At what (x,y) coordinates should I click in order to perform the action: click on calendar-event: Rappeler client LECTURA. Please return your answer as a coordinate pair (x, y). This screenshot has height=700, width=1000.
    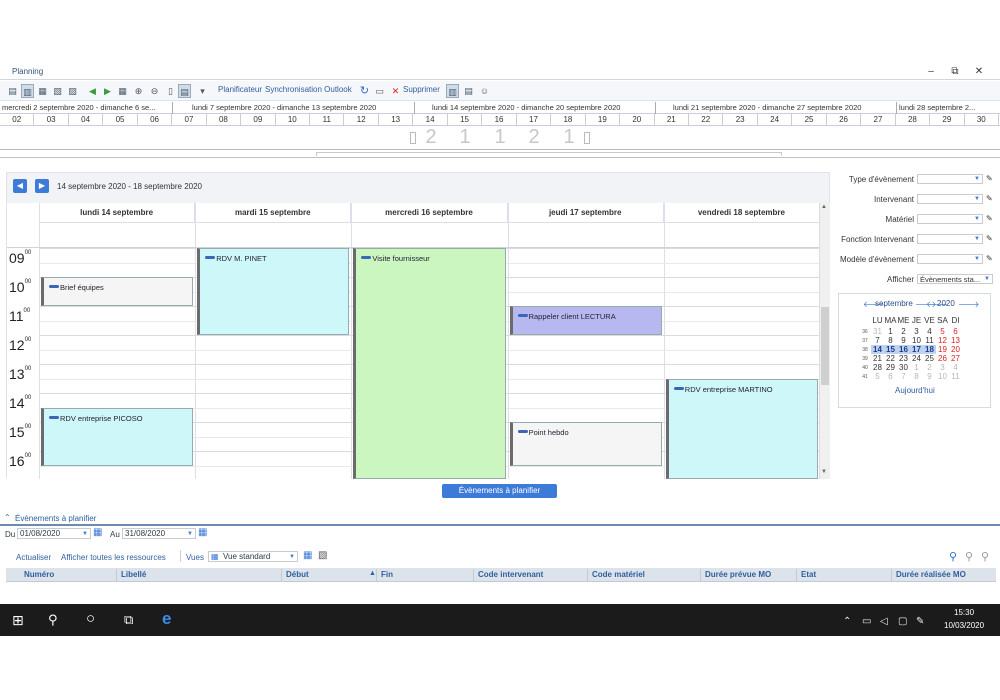
    Looking at the image, I should click on (585, 320).